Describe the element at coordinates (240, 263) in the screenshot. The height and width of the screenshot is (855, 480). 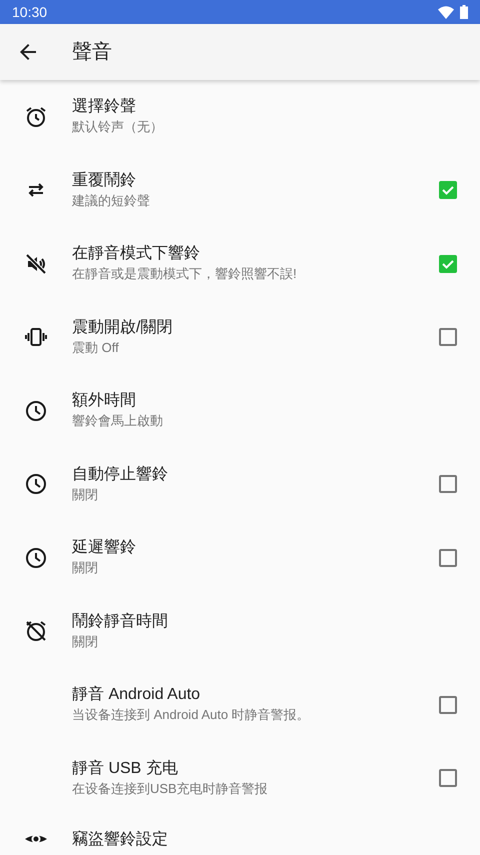
I see `settings-row: 在靜音模式下響鈴 在靜音或是震動模式下，響鈴照響不誤!` at that location.